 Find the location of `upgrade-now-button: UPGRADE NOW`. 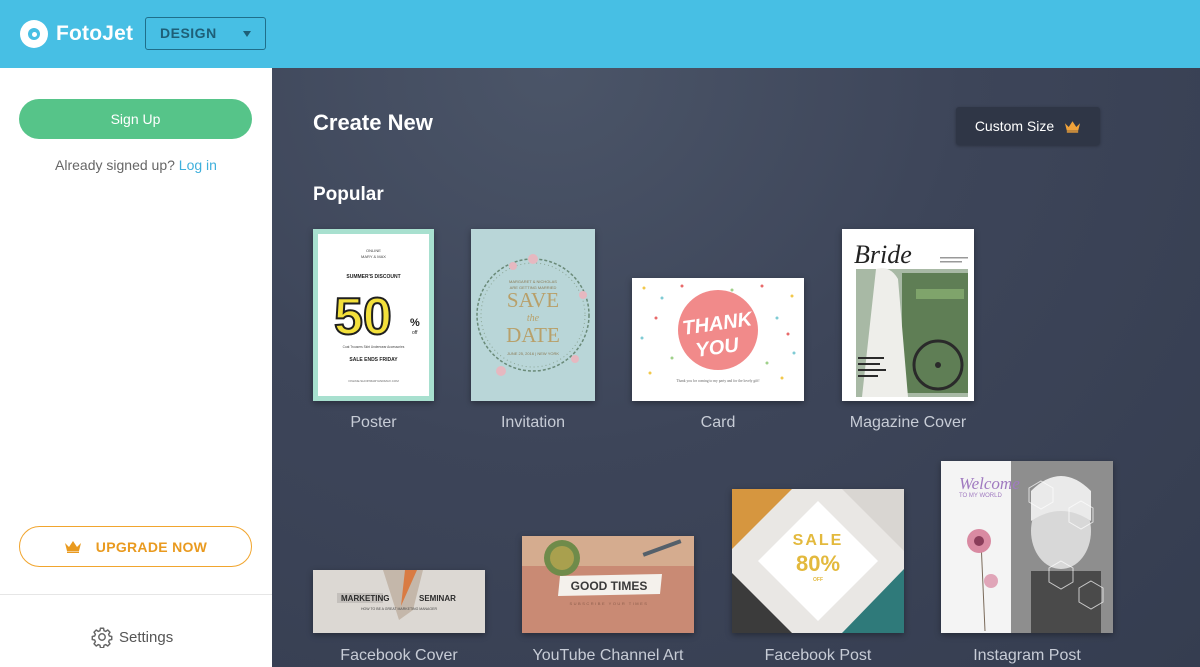

upgrade-now-button: UPGRADE NOW is located at coordinates (135, 546).